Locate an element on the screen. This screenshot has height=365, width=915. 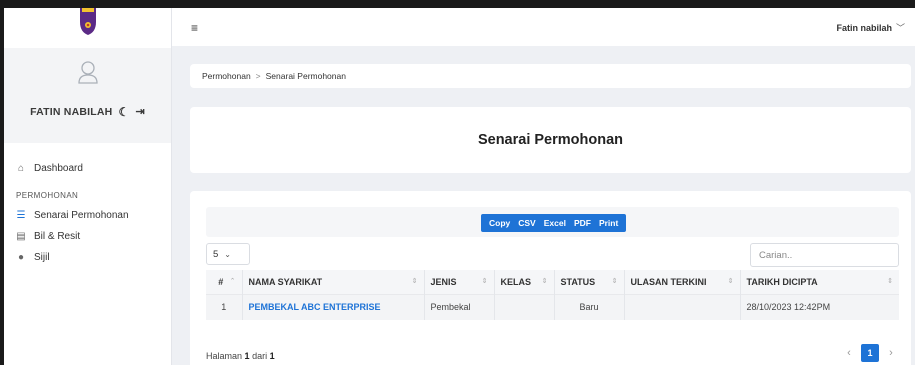
column-header-kelas: KELAS ⇕ is located at coordinates (524, 282).